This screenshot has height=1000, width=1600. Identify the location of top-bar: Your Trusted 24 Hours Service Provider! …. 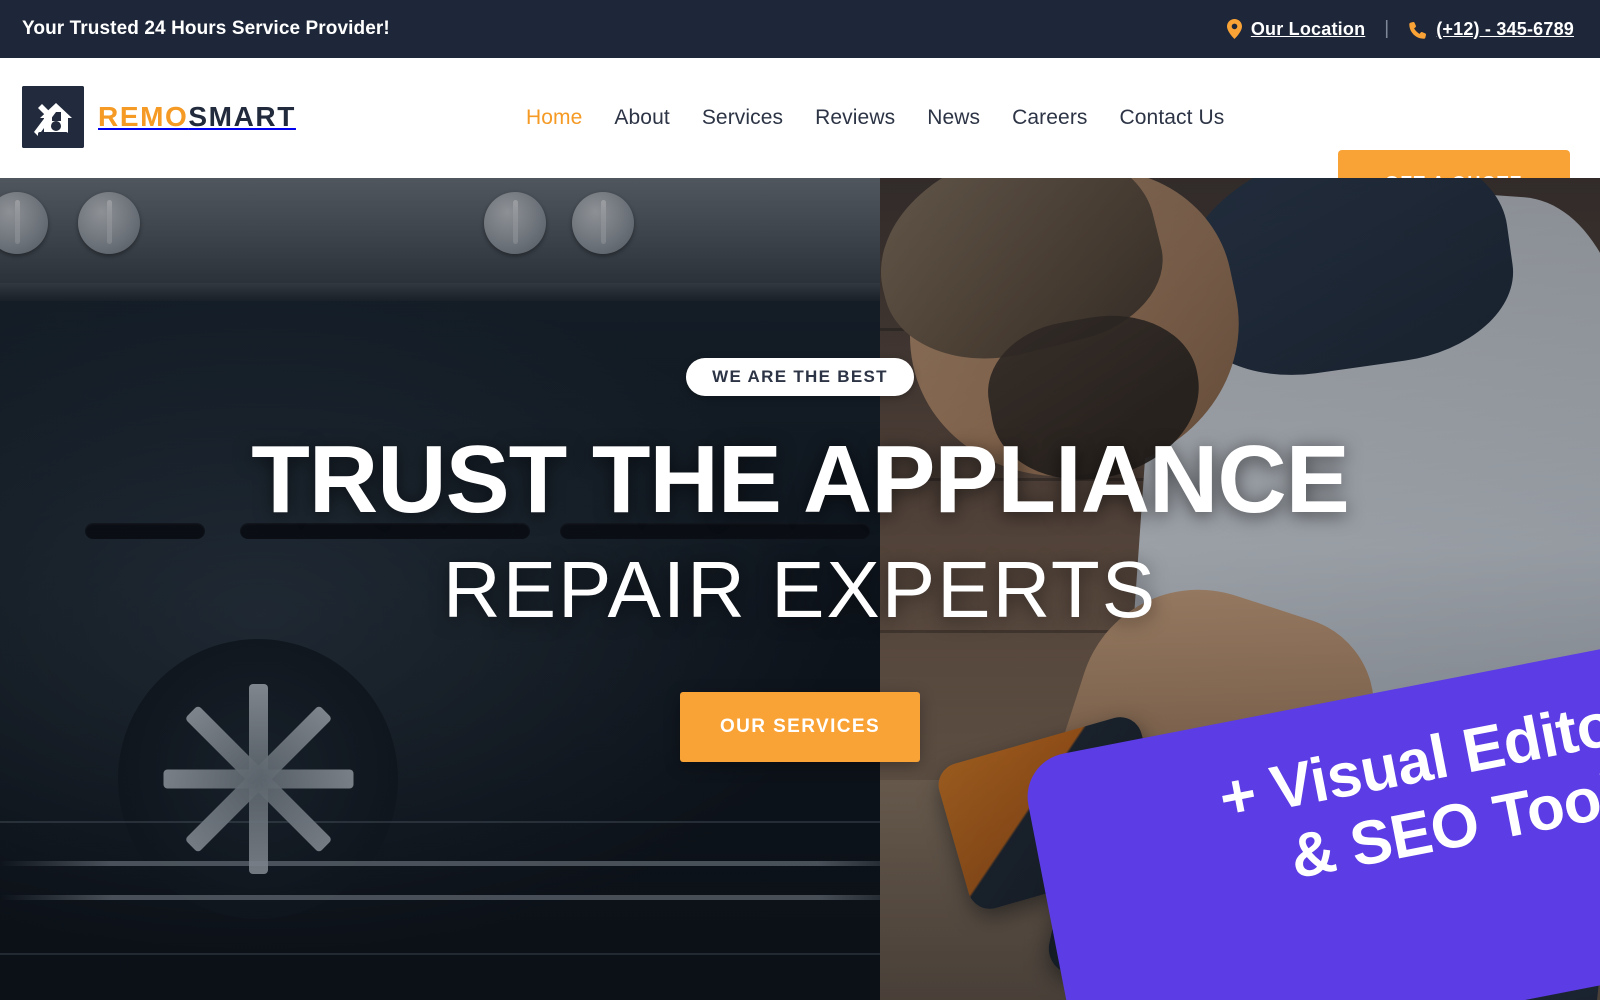
(800, 29).